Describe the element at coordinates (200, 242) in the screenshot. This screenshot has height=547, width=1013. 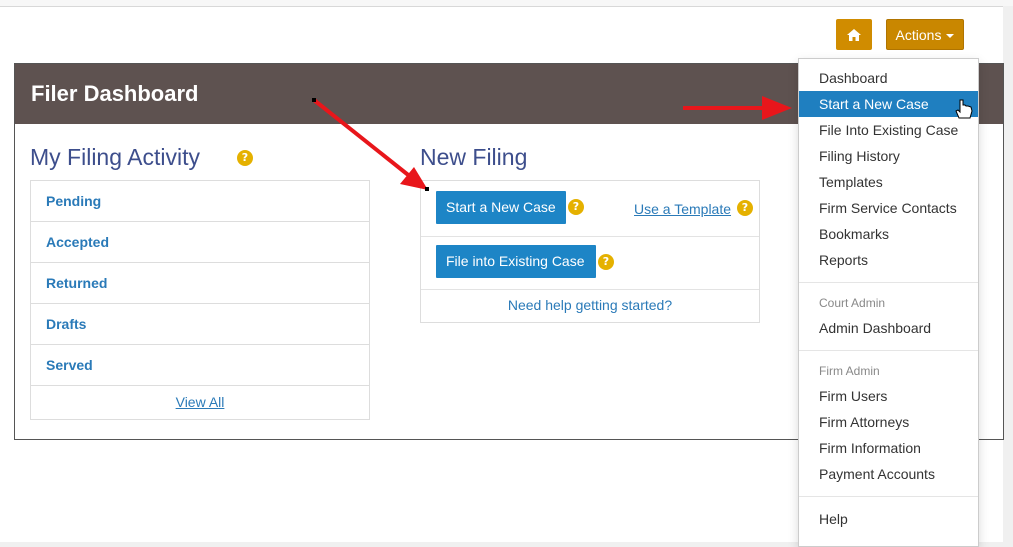
I see `activity-item-accepted: Accepted` at that location.